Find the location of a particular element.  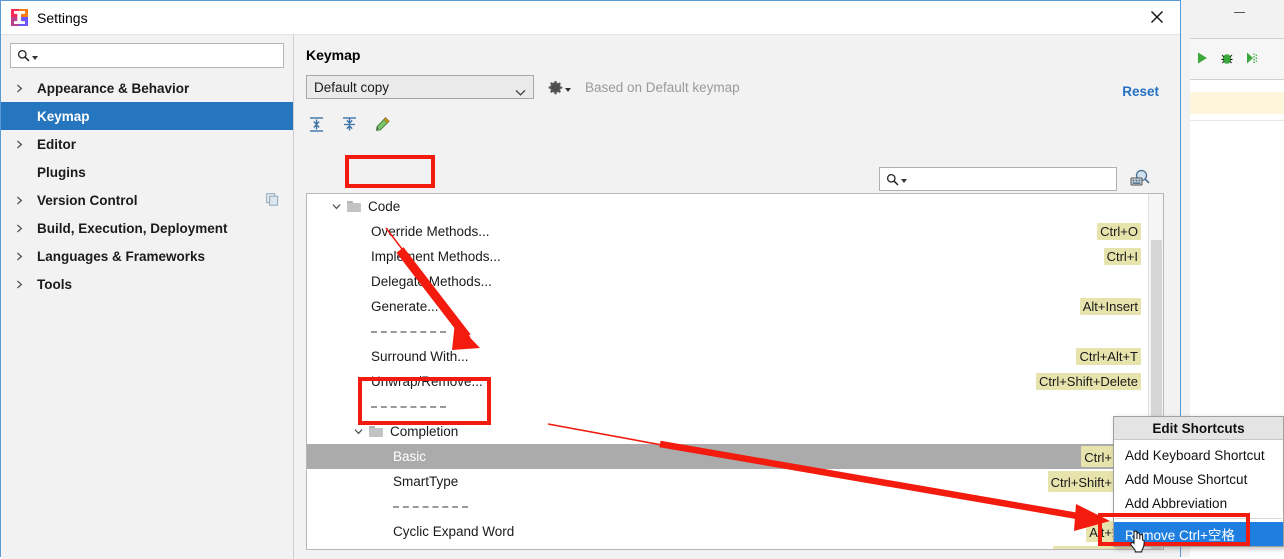

based-on-label: Based on Default keymap is located at coordinates (662, 87).